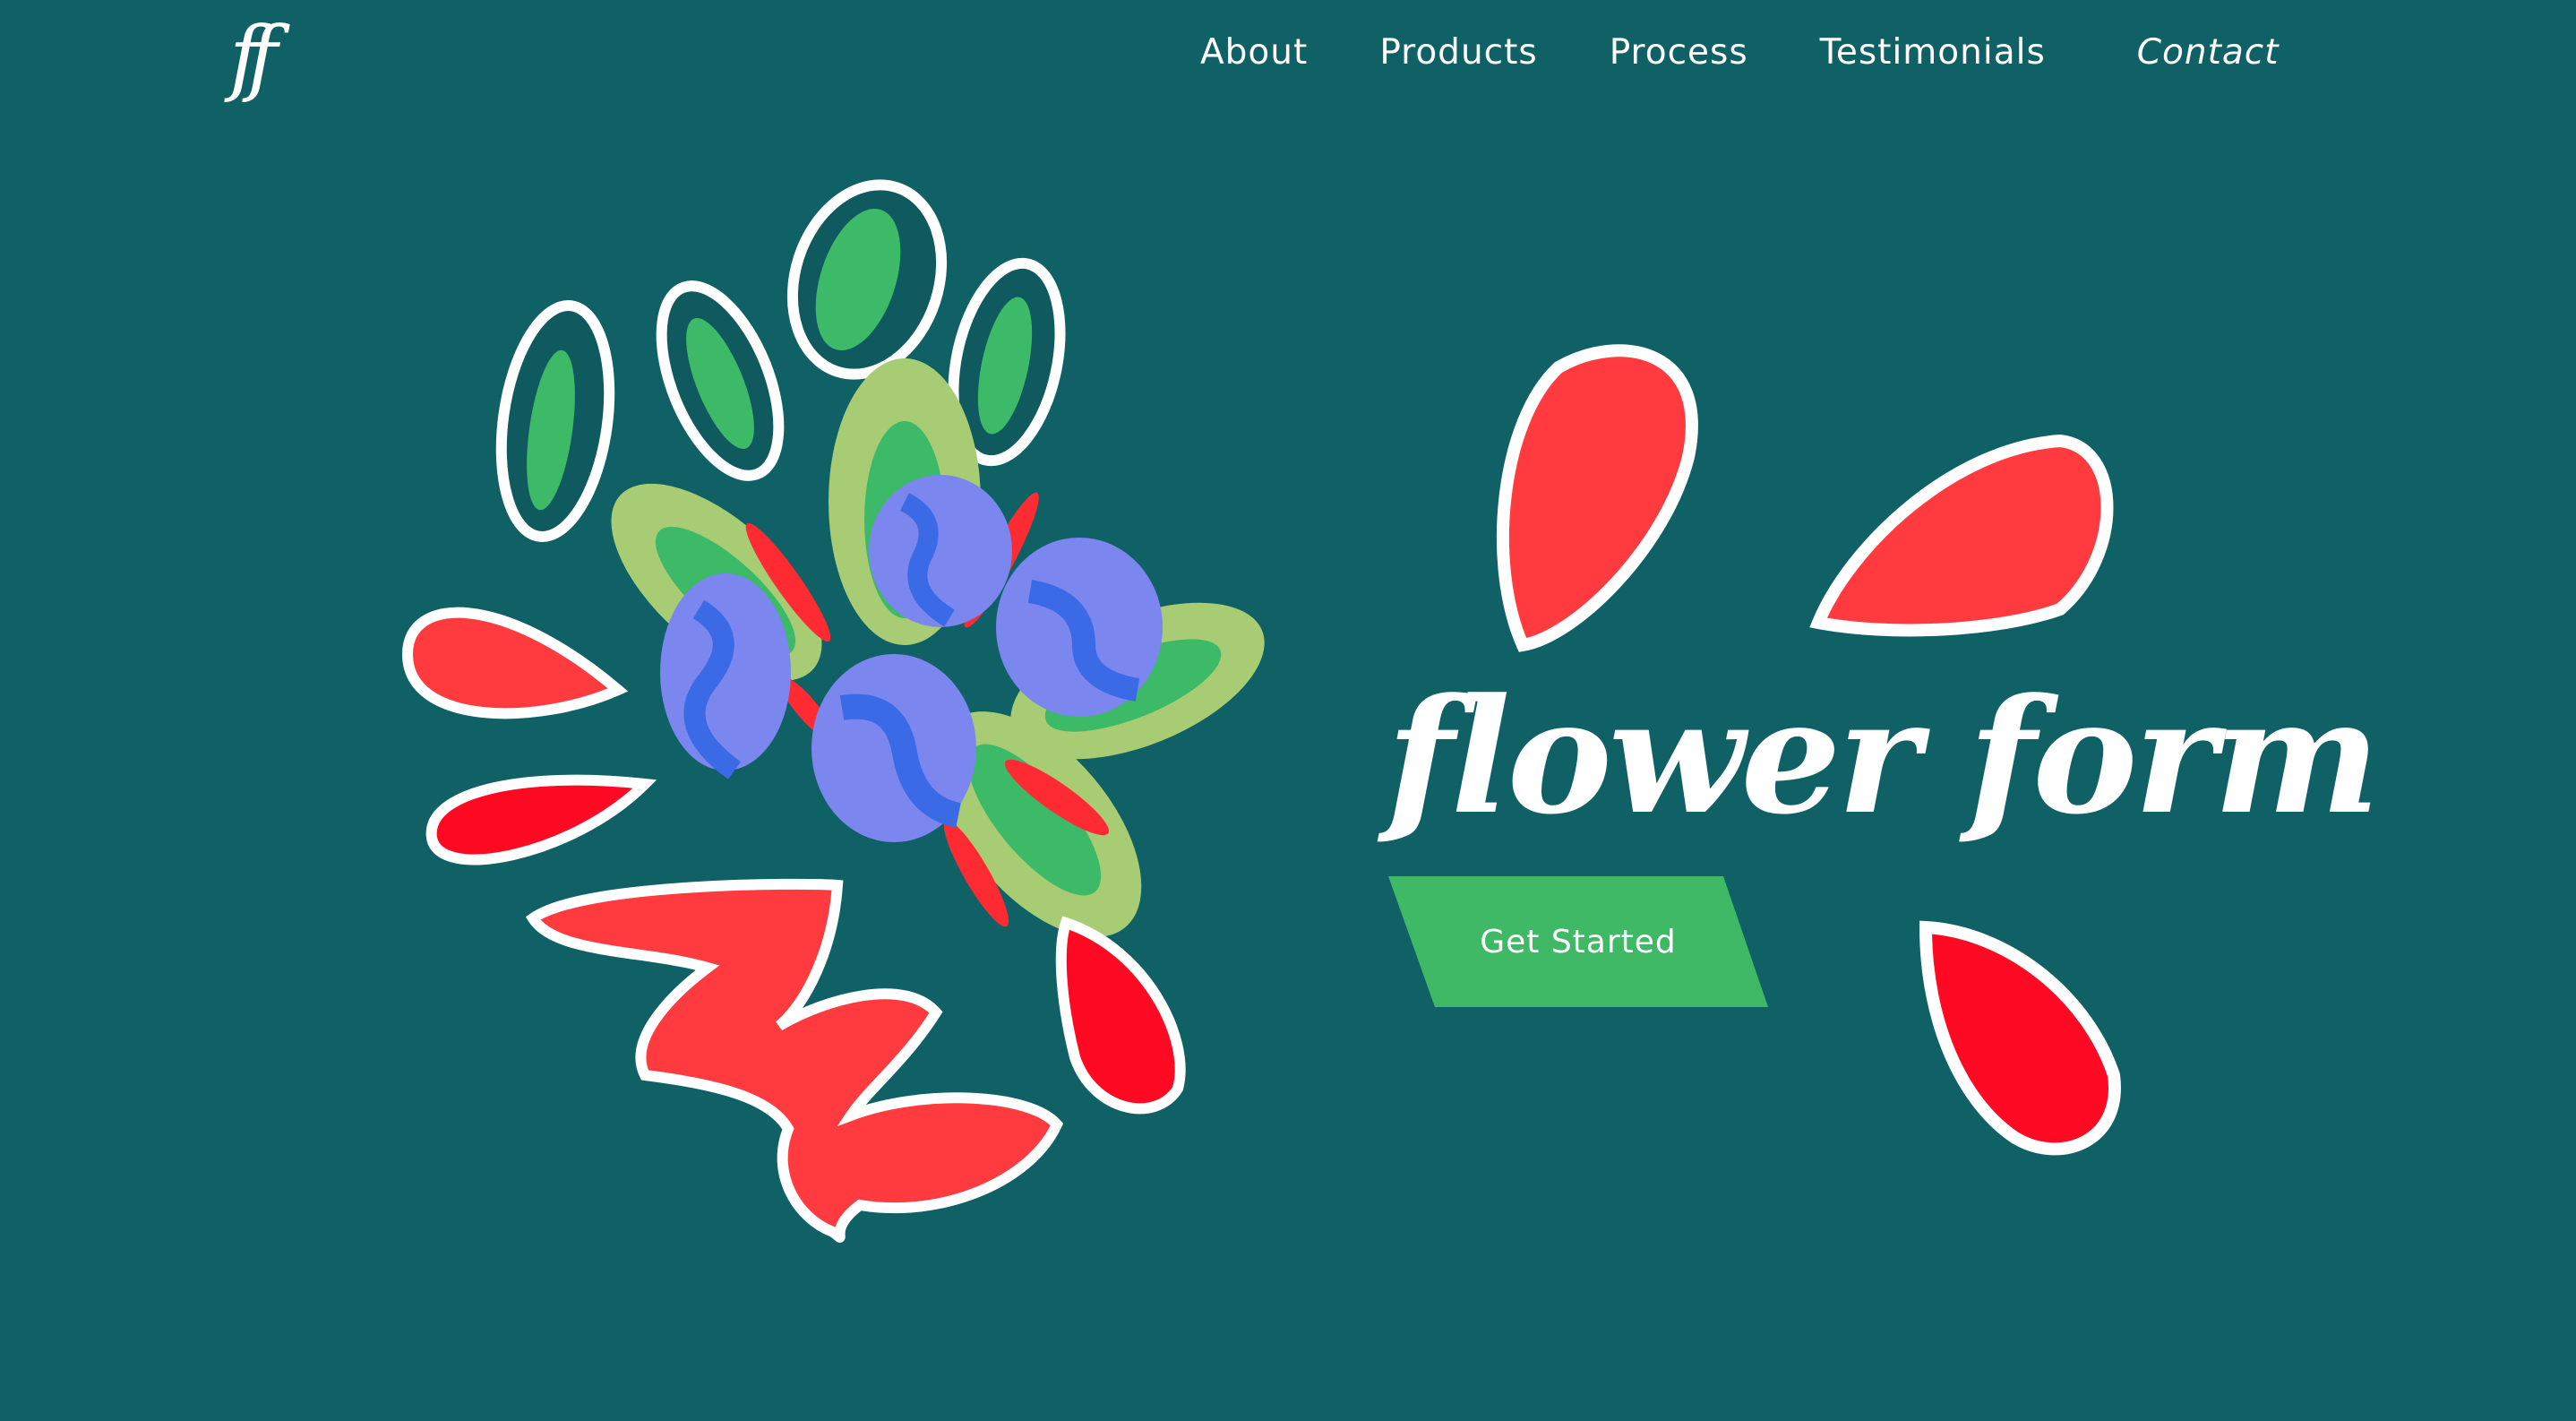  I want to click on red-zigzag, so click(794, 1060).